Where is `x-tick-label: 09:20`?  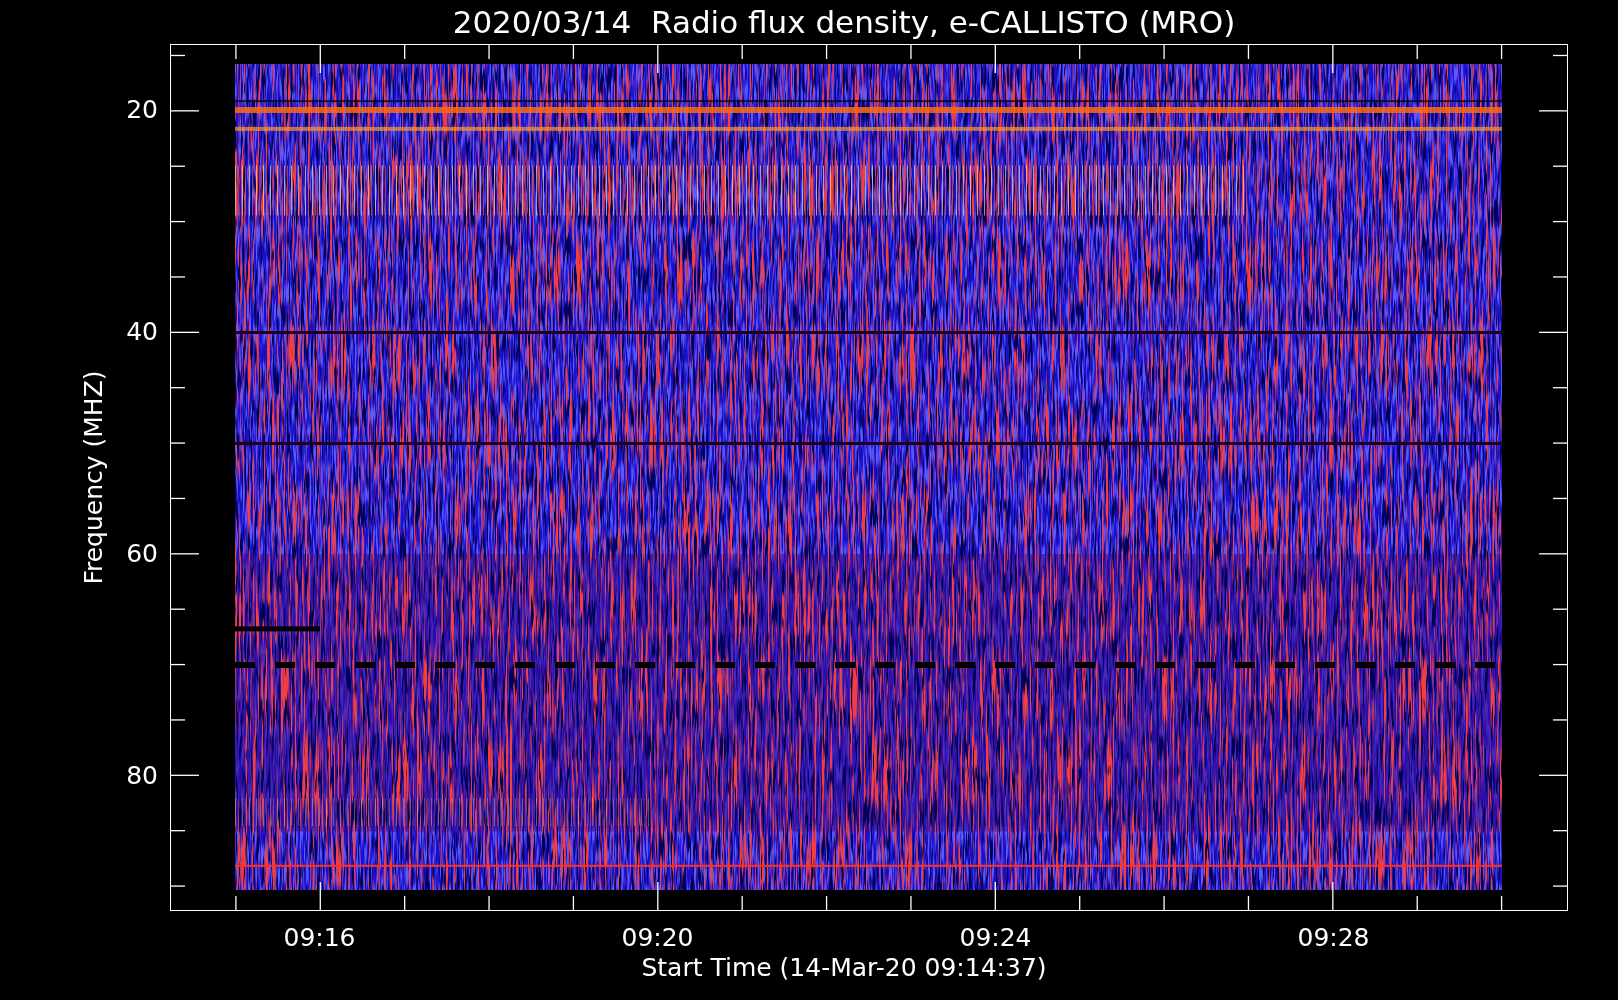
x-tick-label: 09:20 is located at coordinates (657, 937).